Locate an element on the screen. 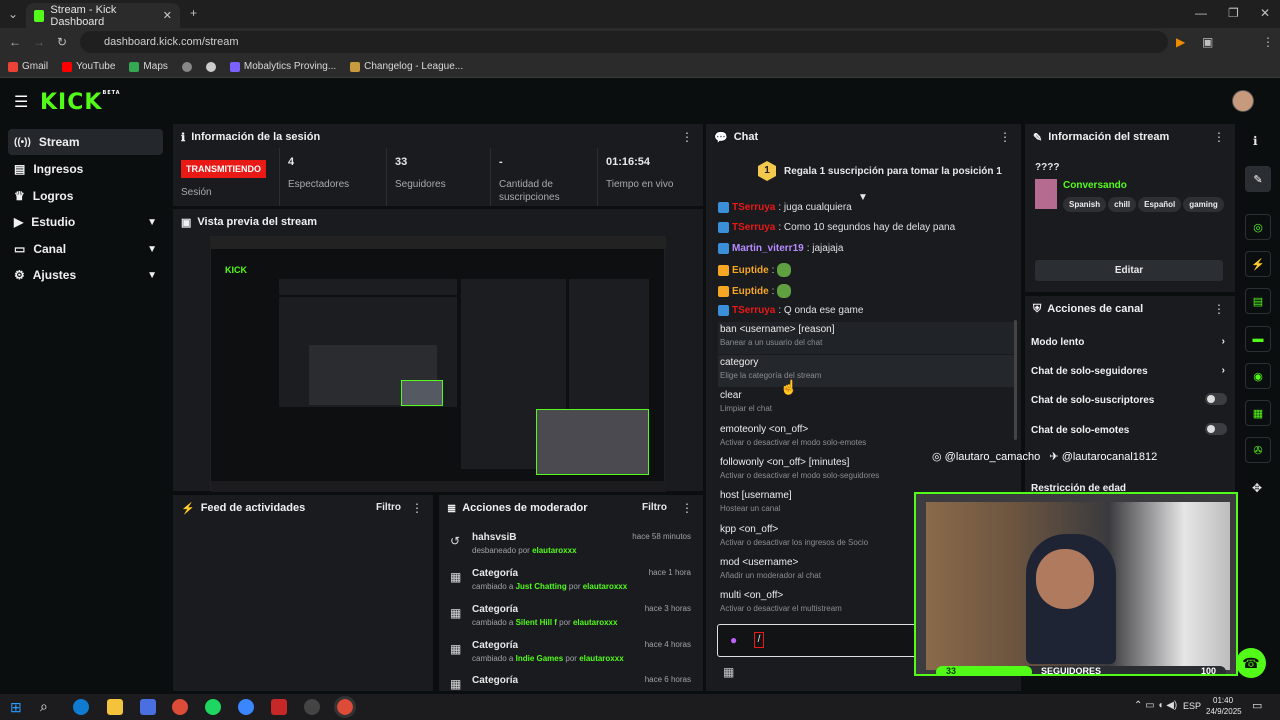  stat-live-time: 01:16:54 Tiempo en vivo is located at coordinates (640, 173).